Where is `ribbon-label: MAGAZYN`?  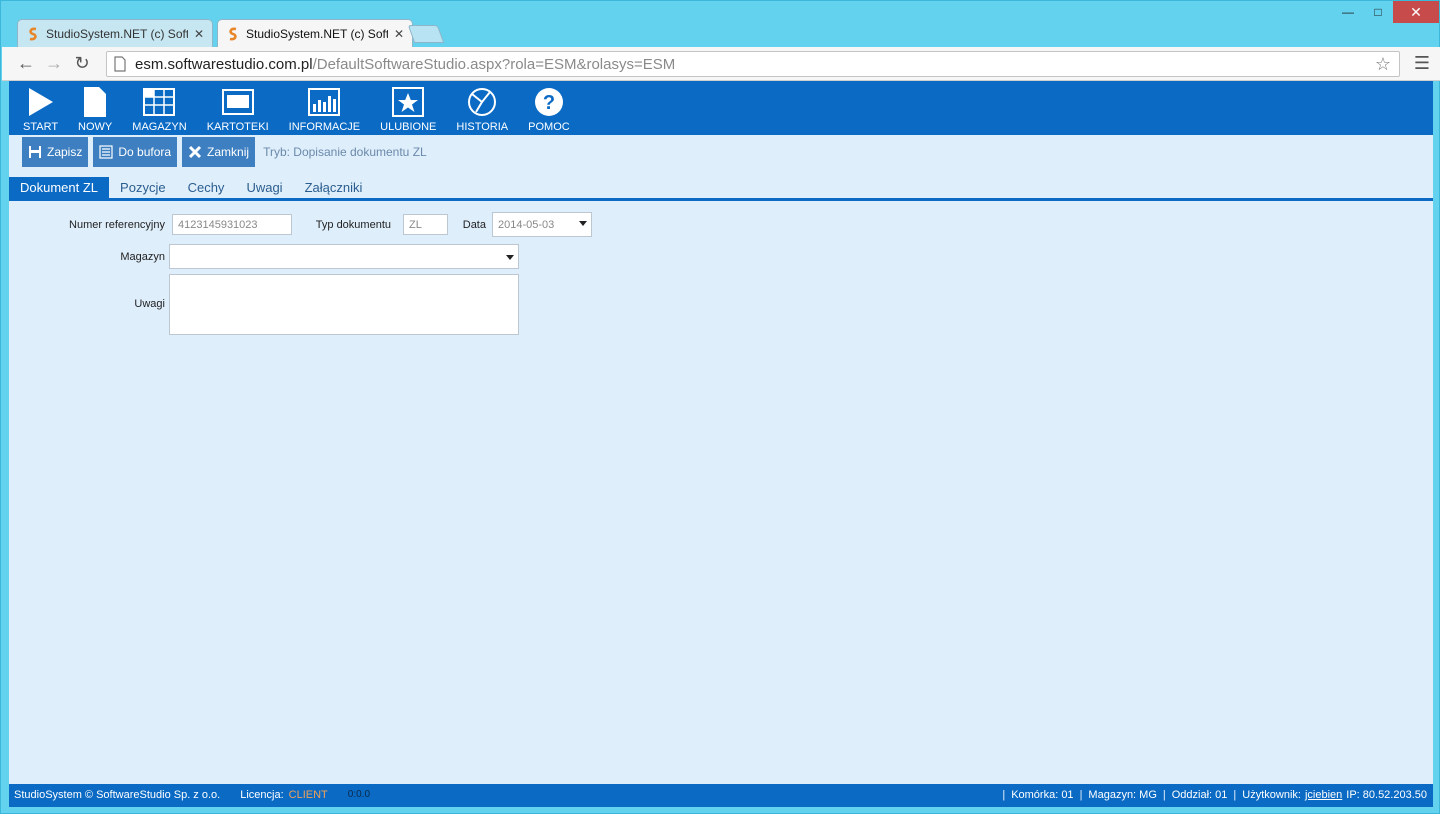 ribbon-label: MAGAZYN is located at coordinates (159, 127).